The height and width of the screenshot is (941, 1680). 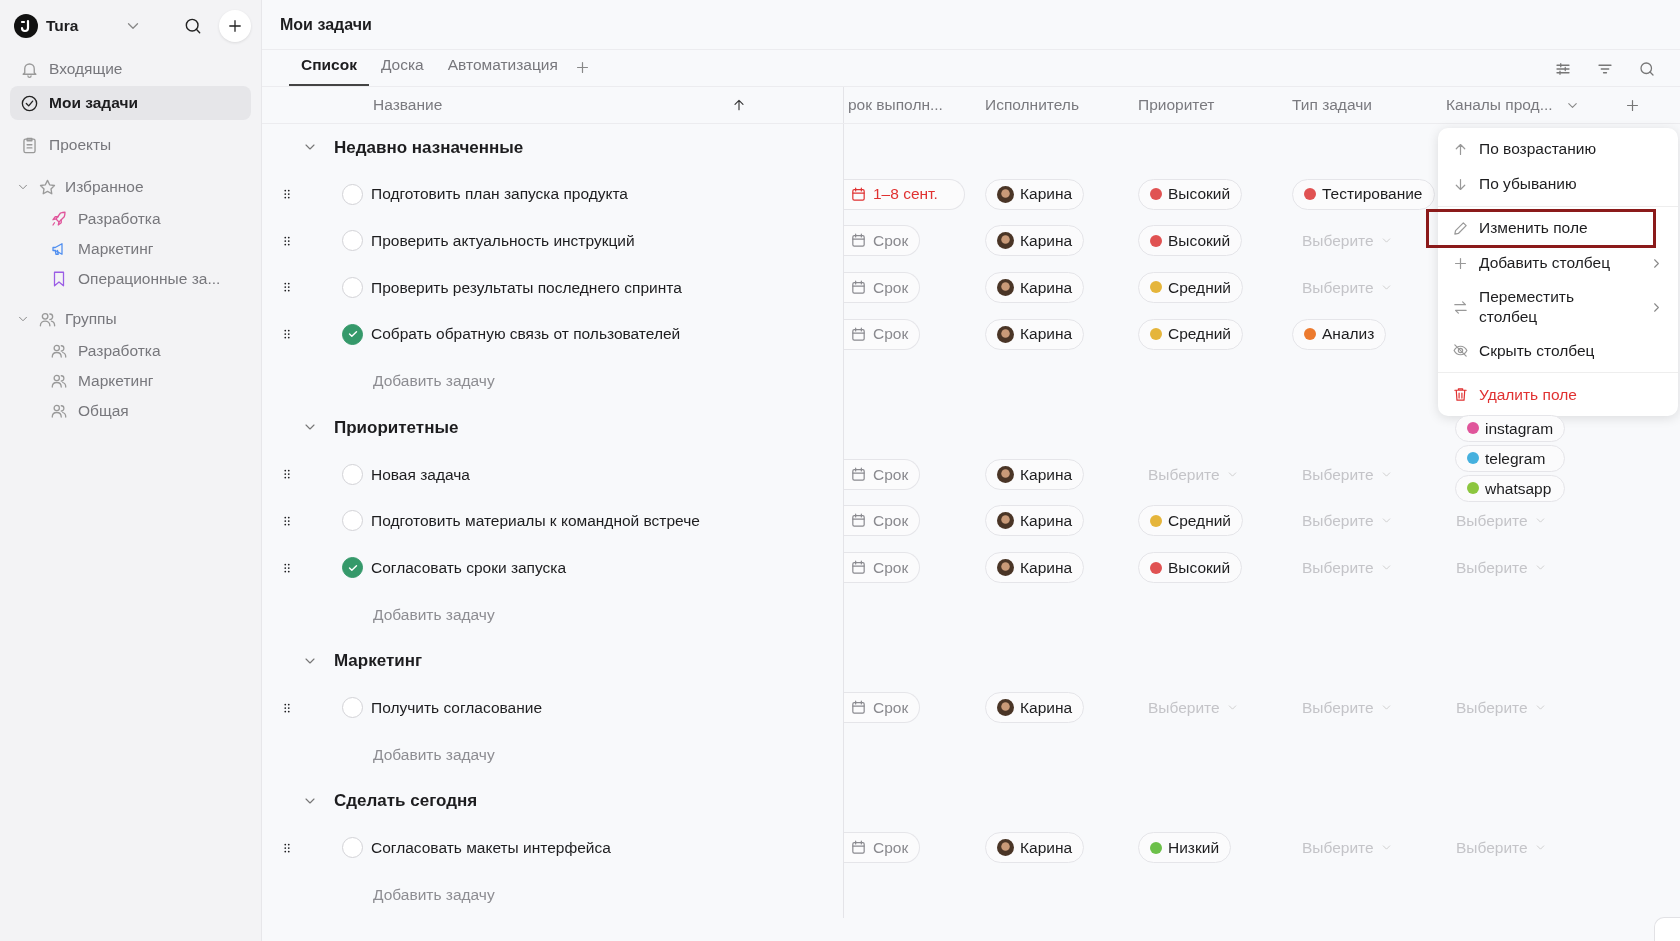 I want to click on column-header: Исполнитель, so click(x=1032, y=105).